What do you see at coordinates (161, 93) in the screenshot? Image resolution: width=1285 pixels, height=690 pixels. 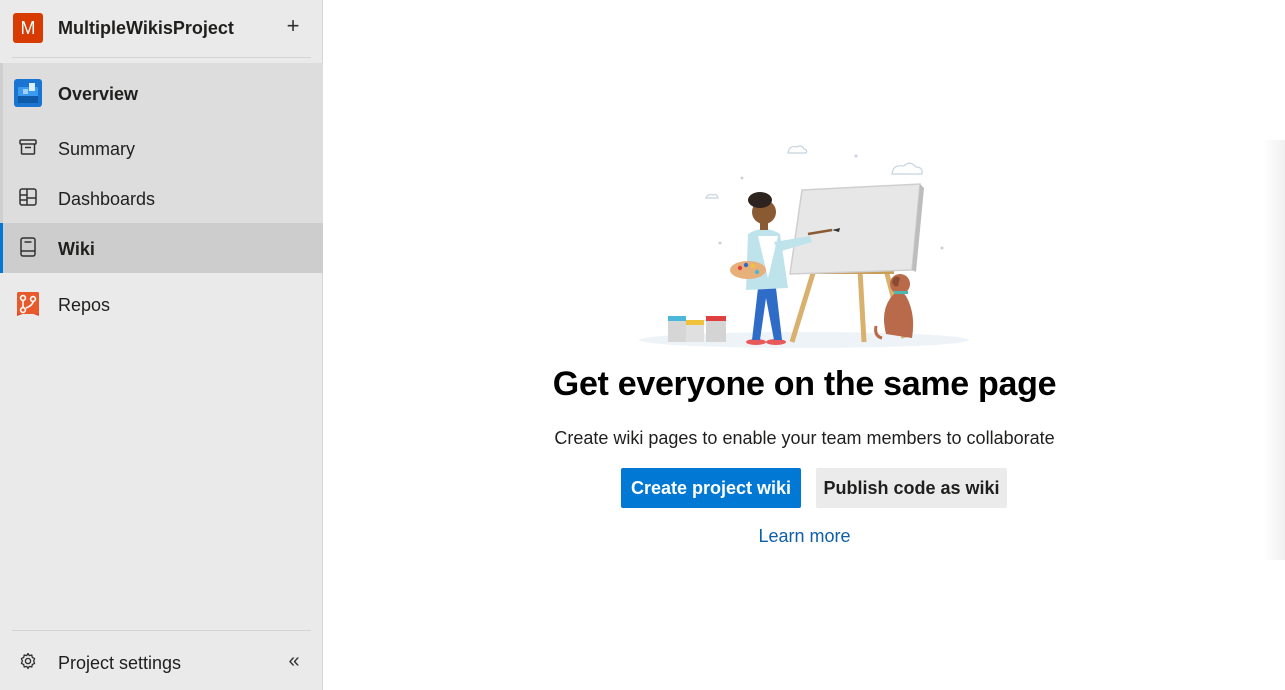 I see `sidebar-item-overview: Overview` at bounding box center [161, 93].